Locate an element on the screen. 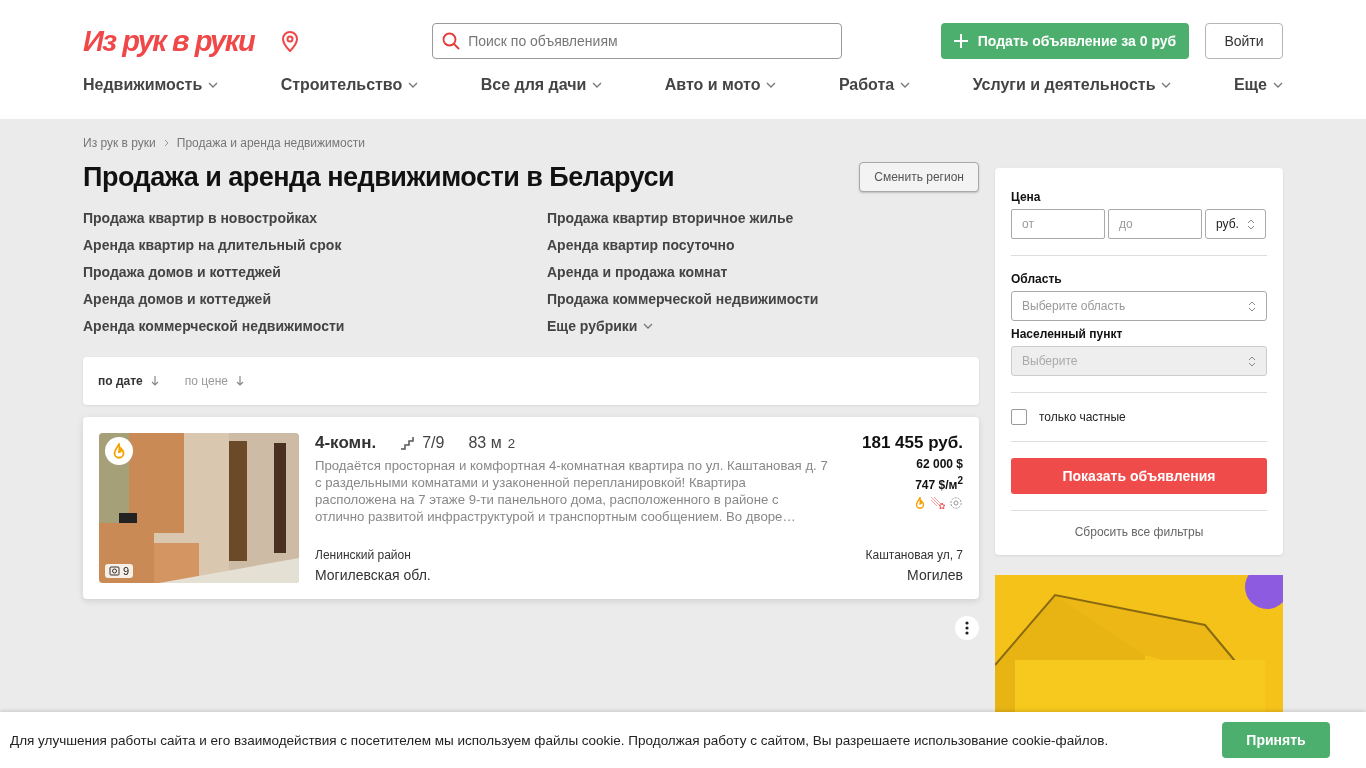 This screenshot has width=1366, height=768. nav-menu-item: Услуги и деятельность is located at coordinates (1072, 85).